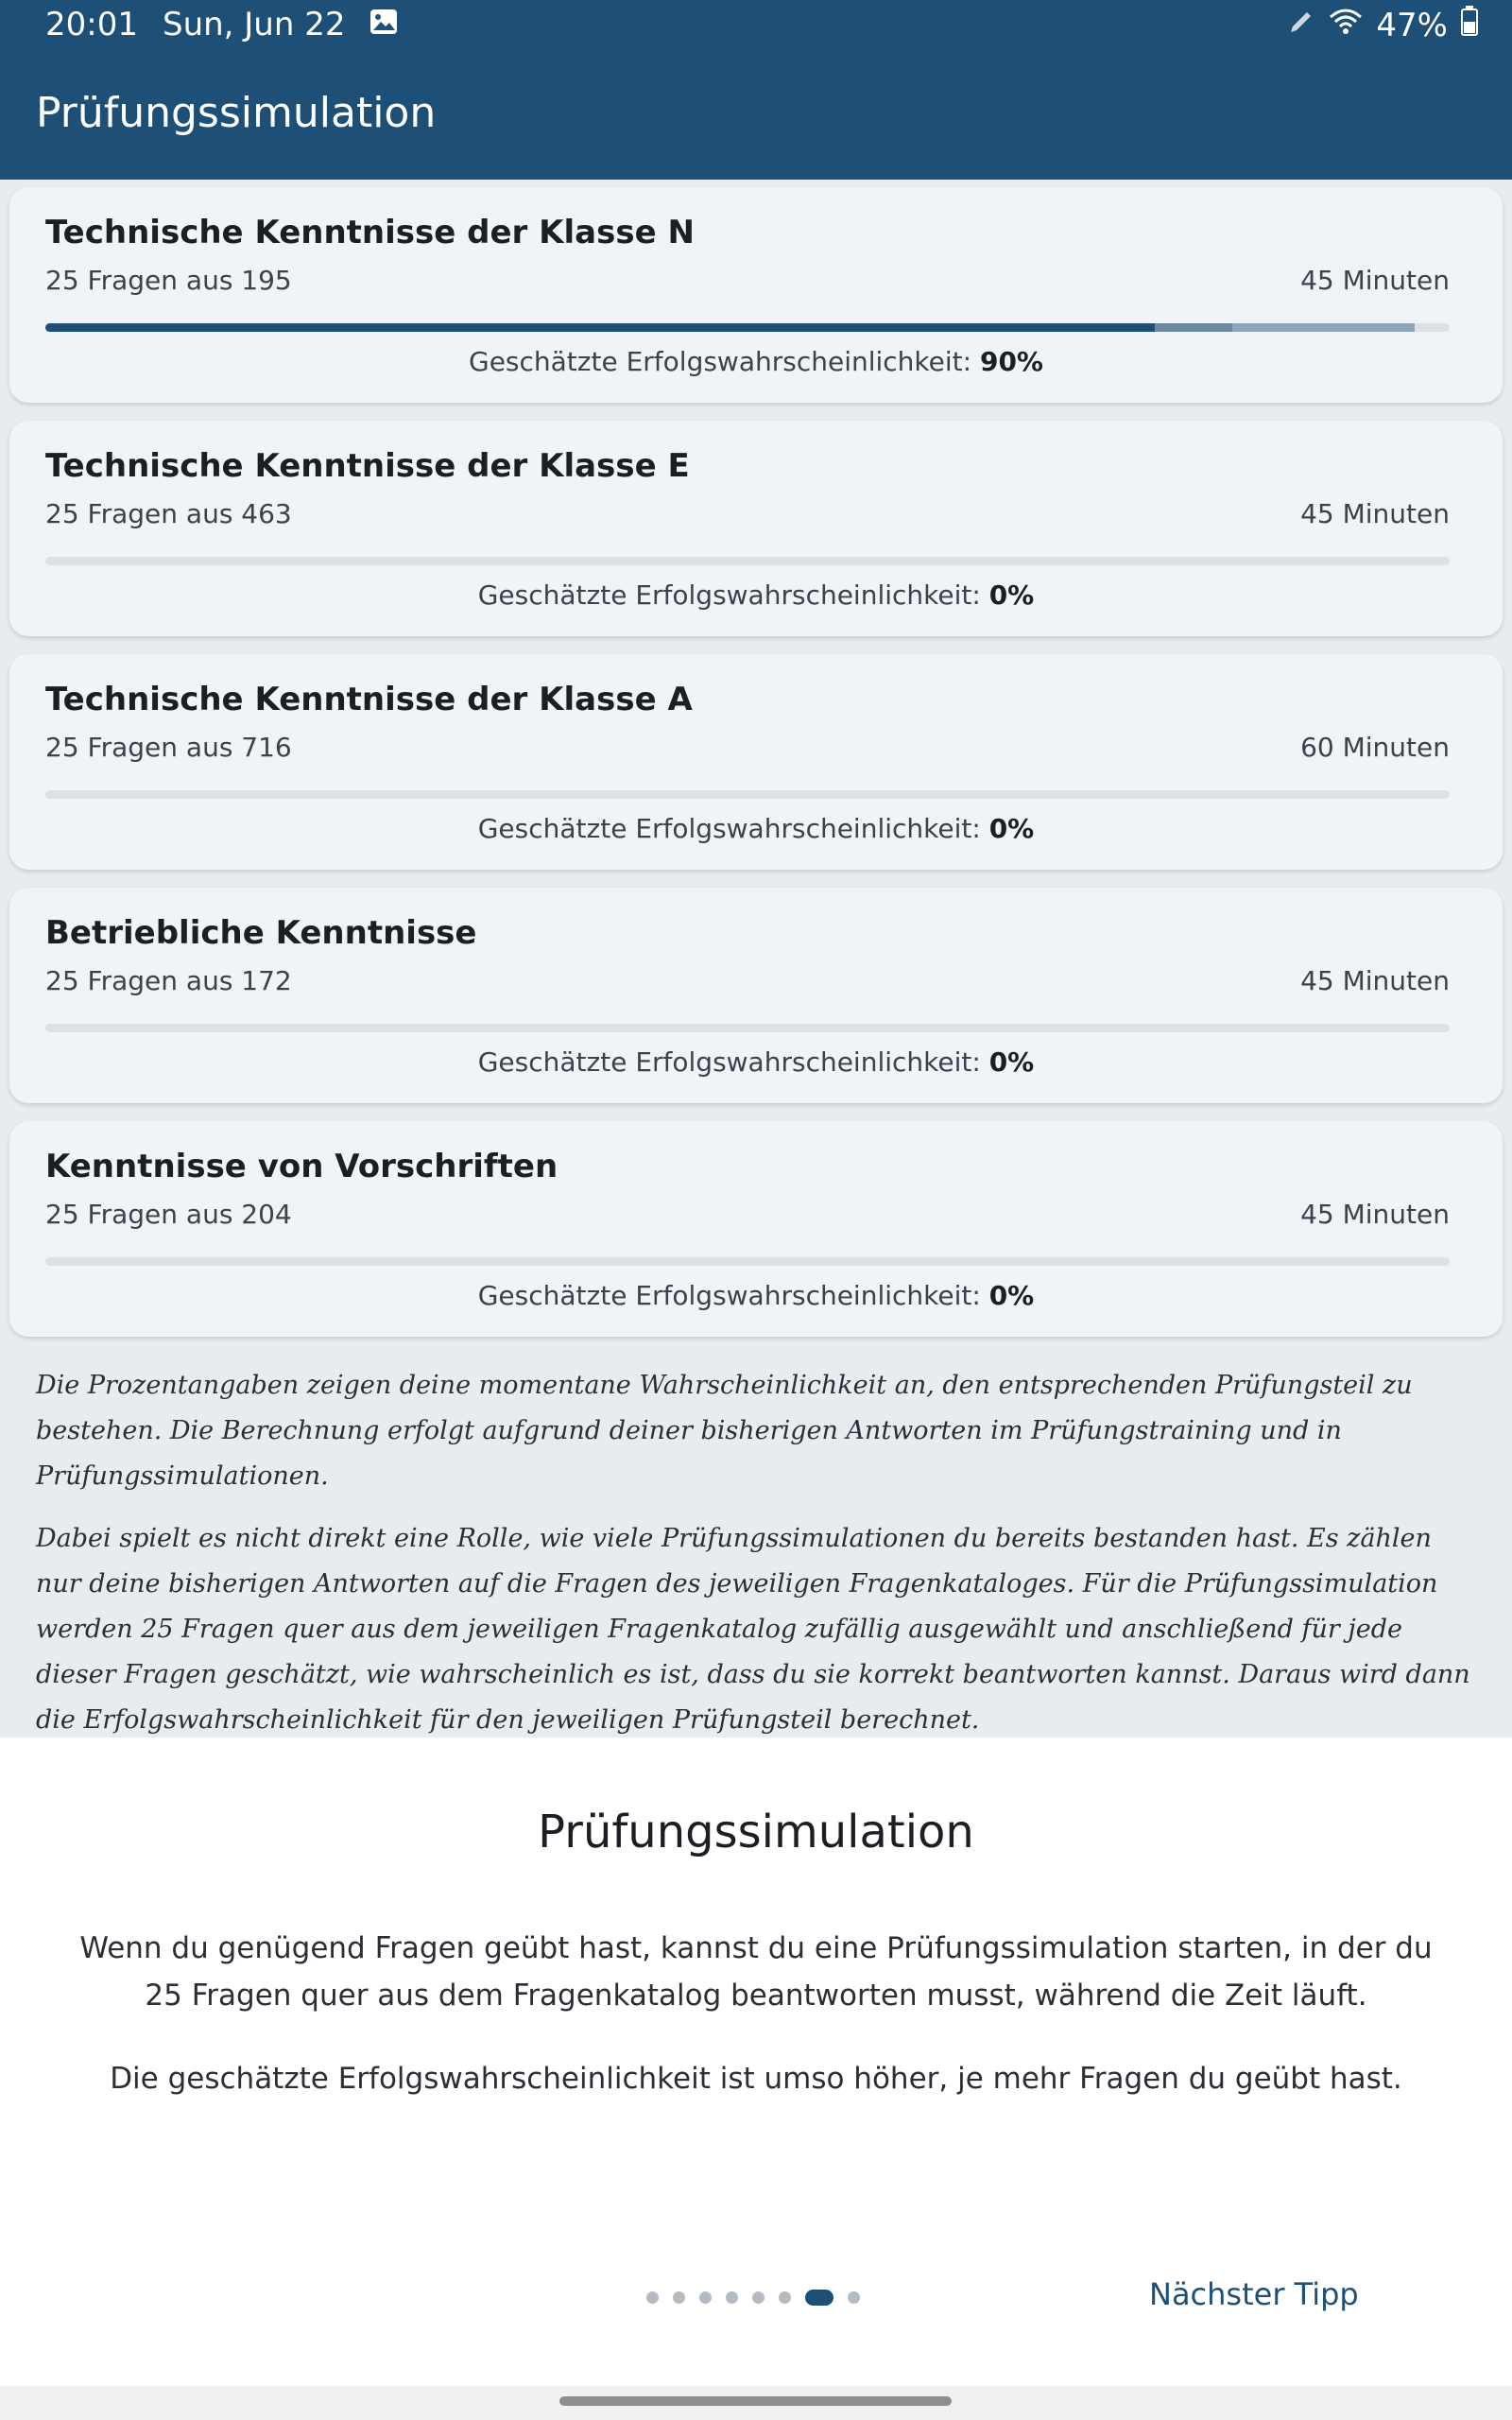 Image resolution: width=1512 pixels, height=2420 pixels. I want to click on image-icon, so click(383, 24).